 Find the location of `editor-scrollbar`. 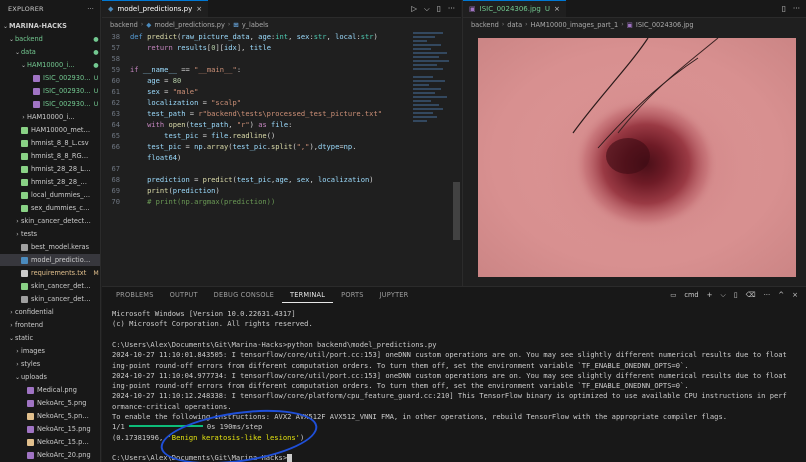

editor-scrollbar is located at coordinates (456, 159).